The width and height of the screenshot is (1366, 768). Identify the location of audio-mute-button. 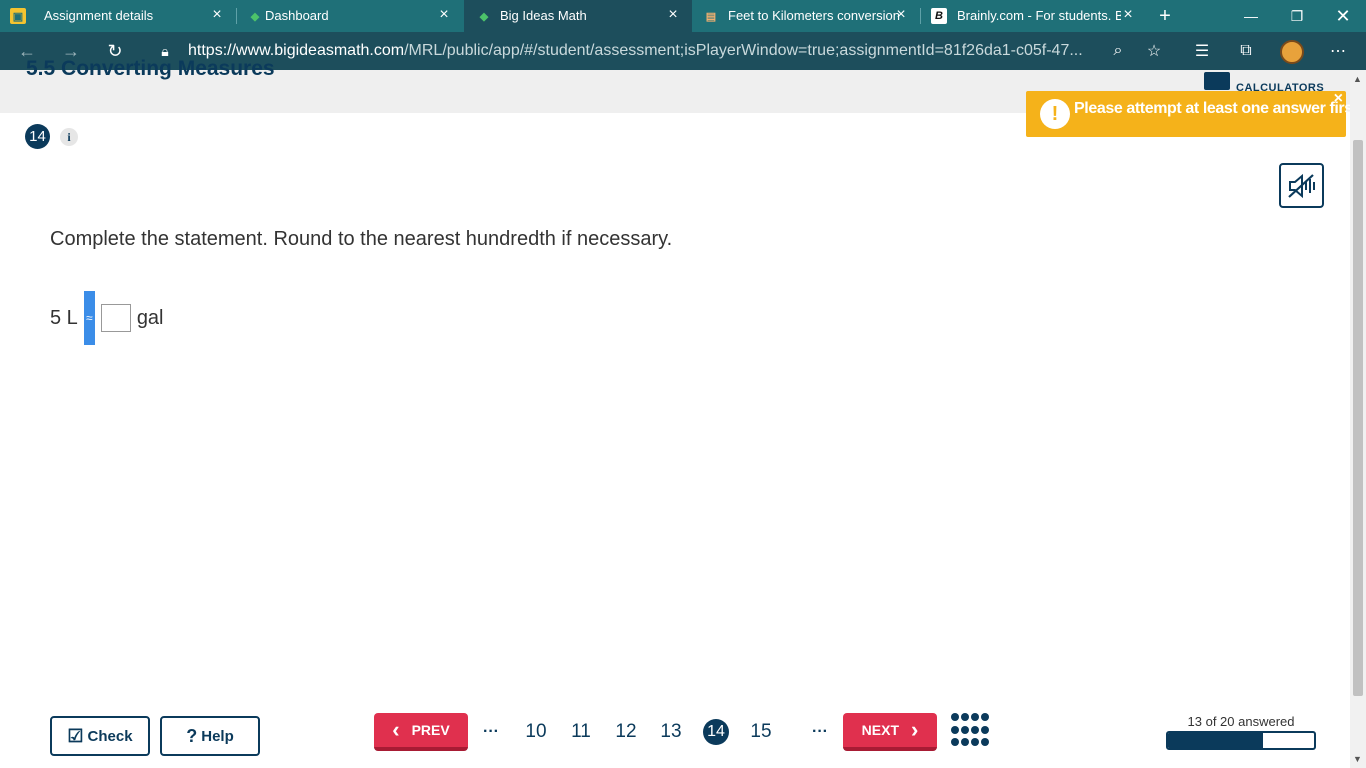
(1301, 185).